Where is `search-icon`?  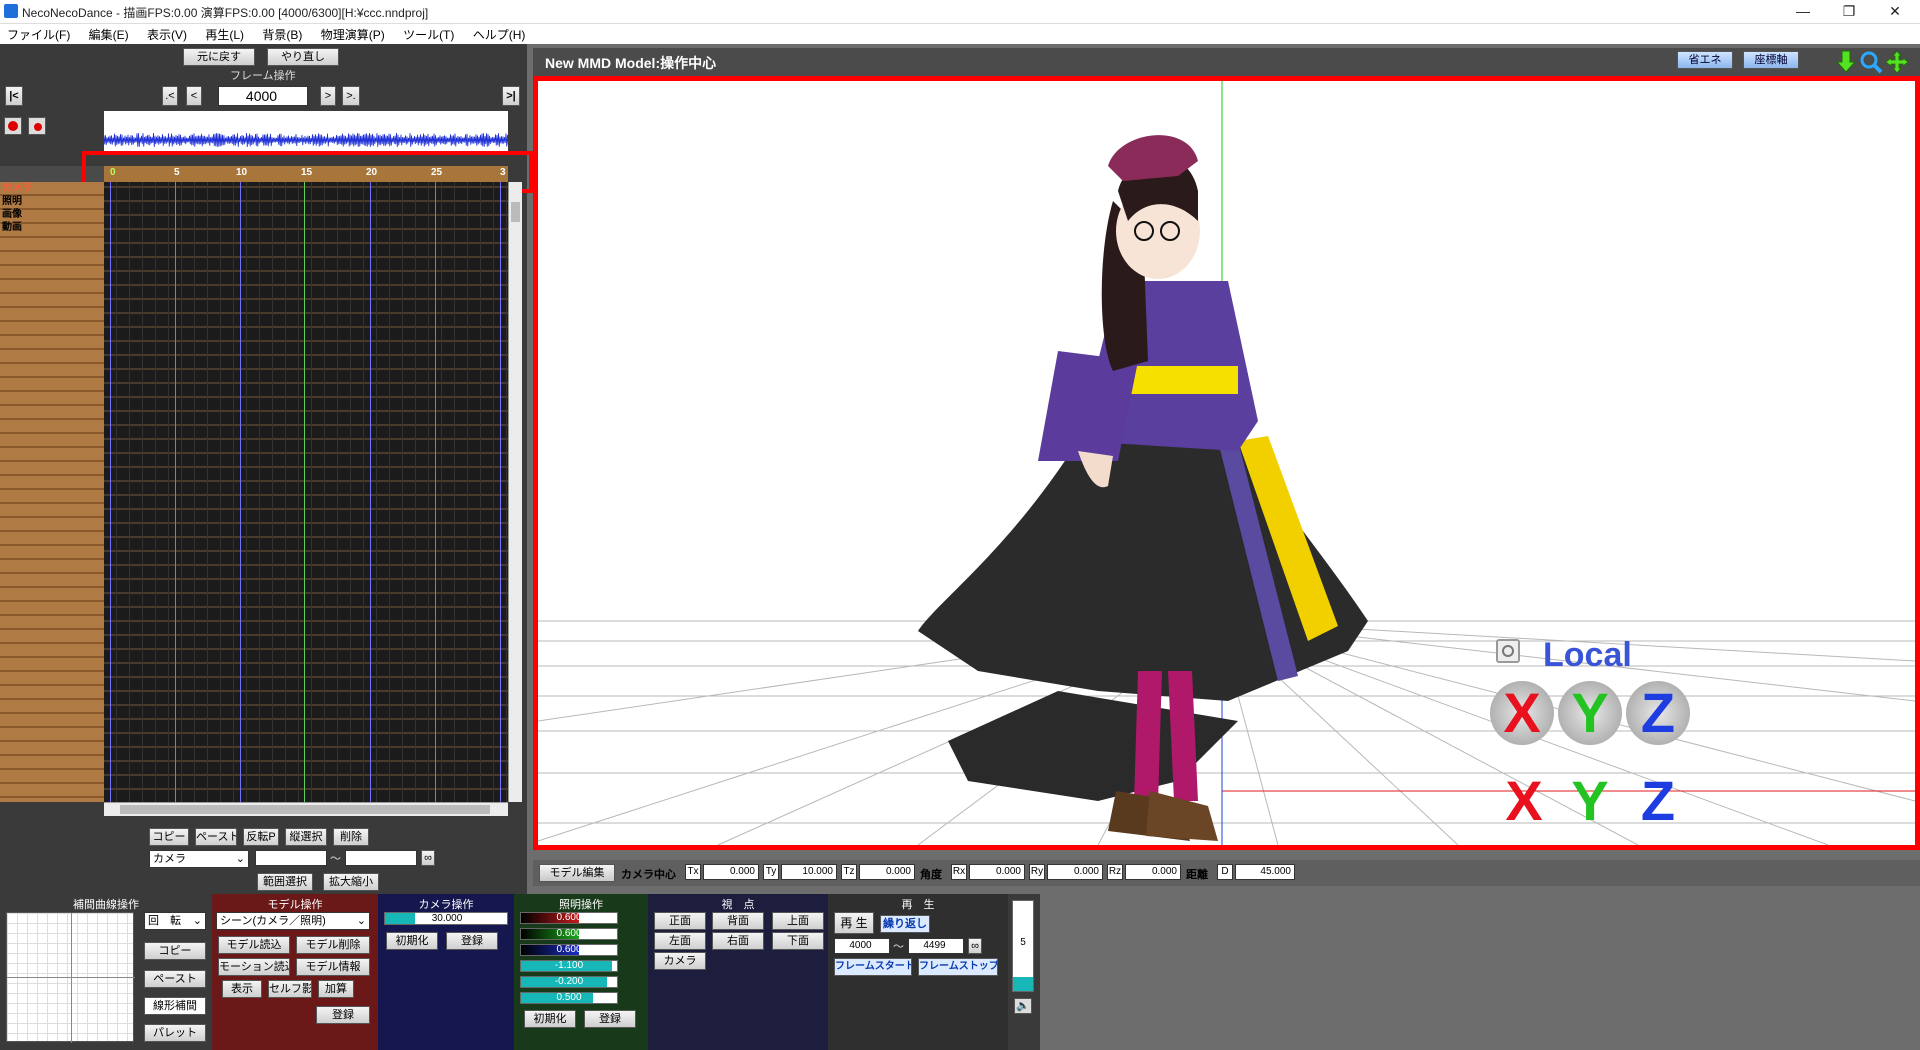 search-icon is located at coordinates (1871, 62).